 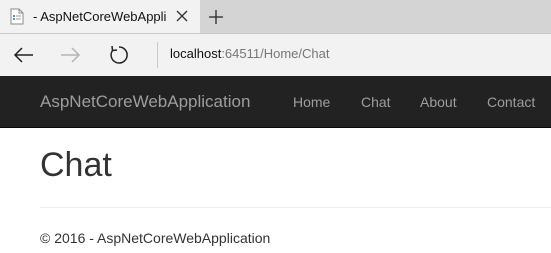 I want to click on site-brand-link: AspNetCoreWebApplication, so click(x=145, y=102).